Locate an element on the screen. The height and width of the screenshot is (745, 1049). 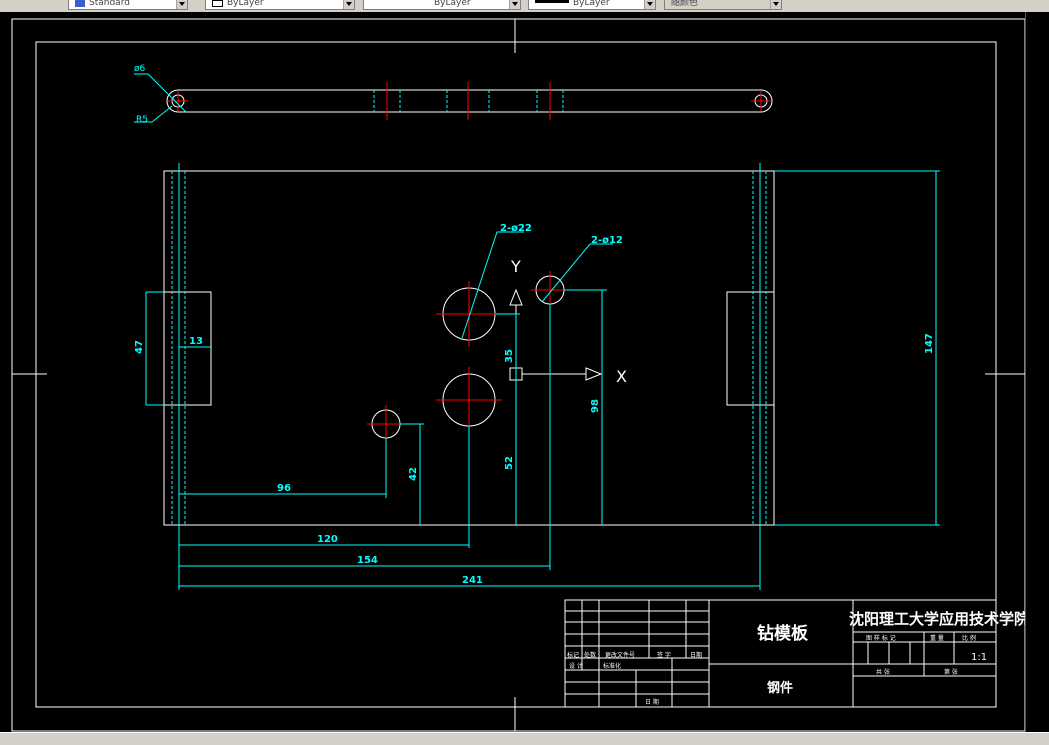
vertical-scrollbar is located at coordinates (1037, 372).